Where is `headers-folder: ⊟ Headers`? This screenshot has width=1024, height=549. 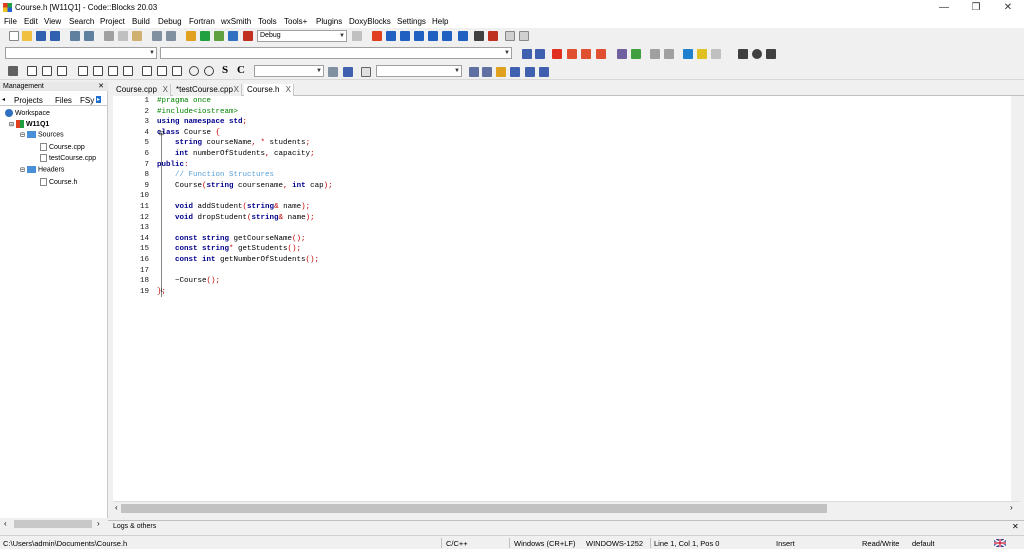 headers-folder: ⊟ Headers is located at coordinates (42, 169).